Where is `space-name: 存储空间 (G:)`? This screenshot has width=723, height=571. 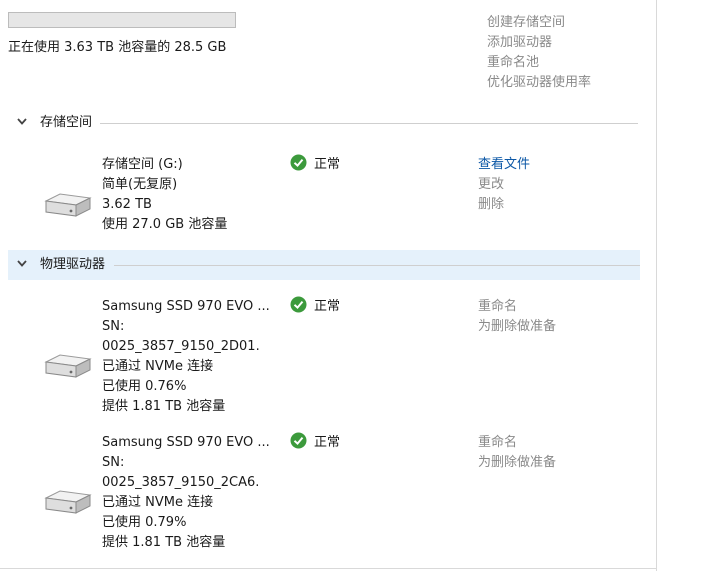
space-name: 存储空间 (G:) is located at coordinates (142, 164).